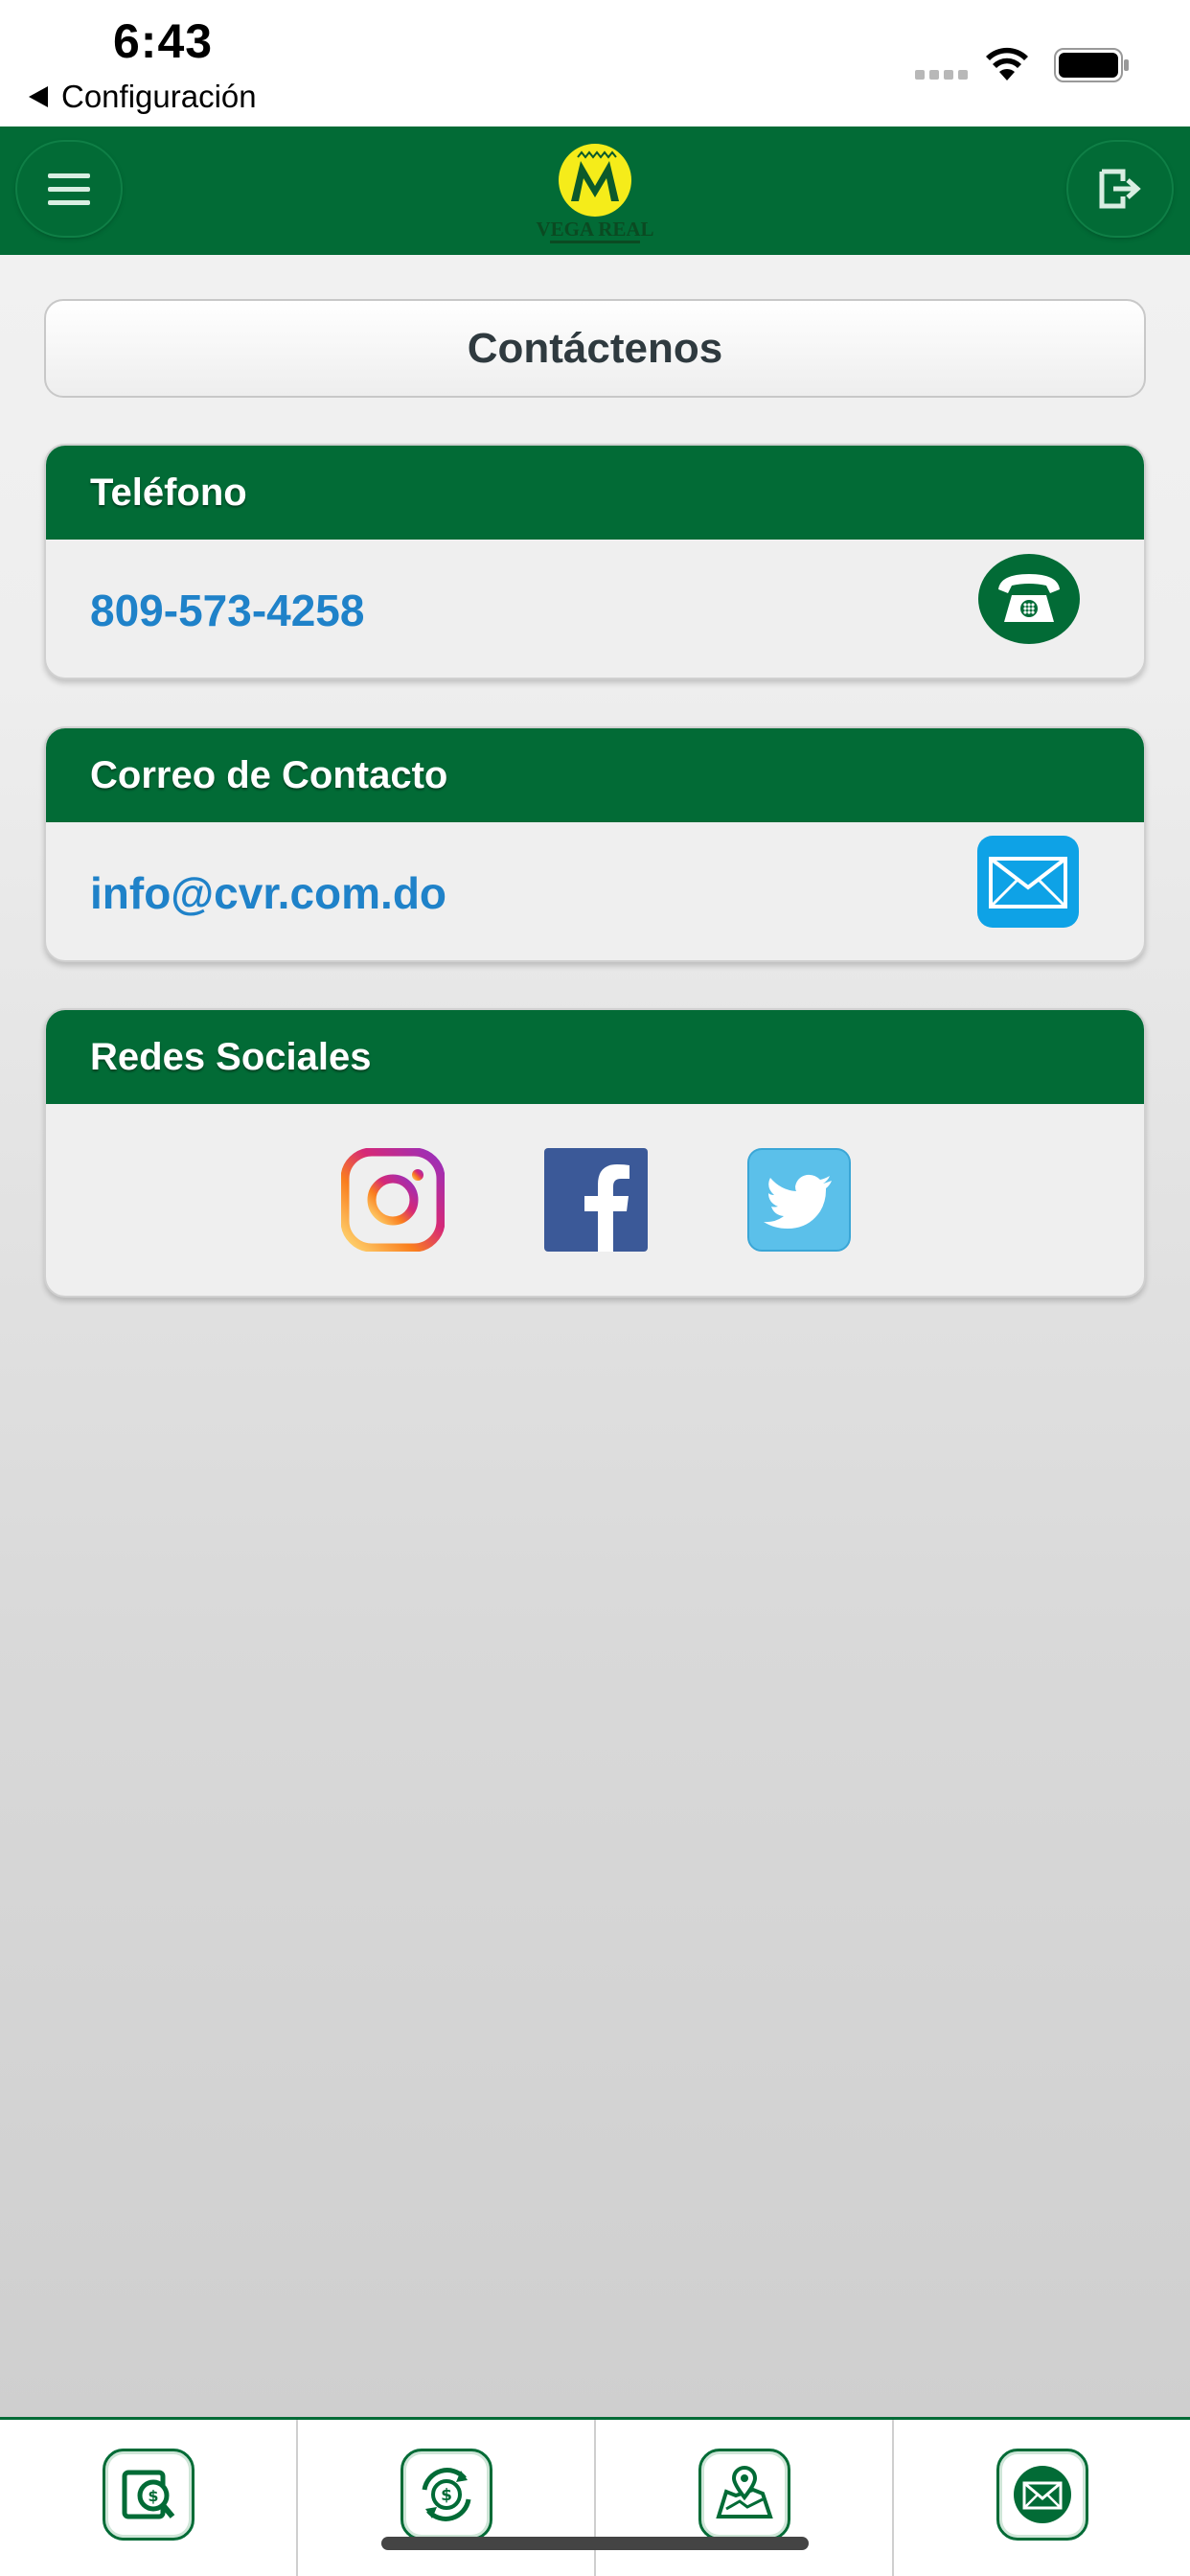 This screenshot has height=2576, width=1190. I want to click on phone-card-body: 809-573-4258, so click(595, 609).